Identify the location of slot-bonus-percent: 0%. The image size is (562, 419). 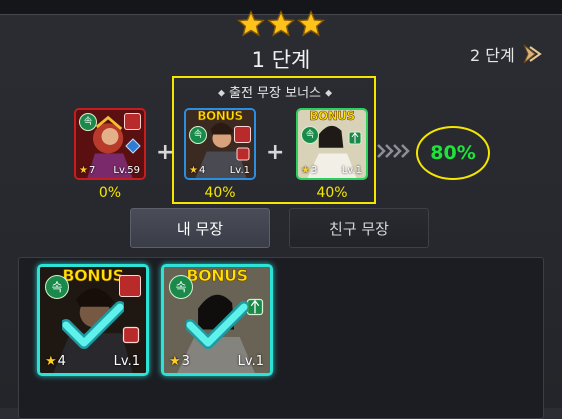
(110, 193).